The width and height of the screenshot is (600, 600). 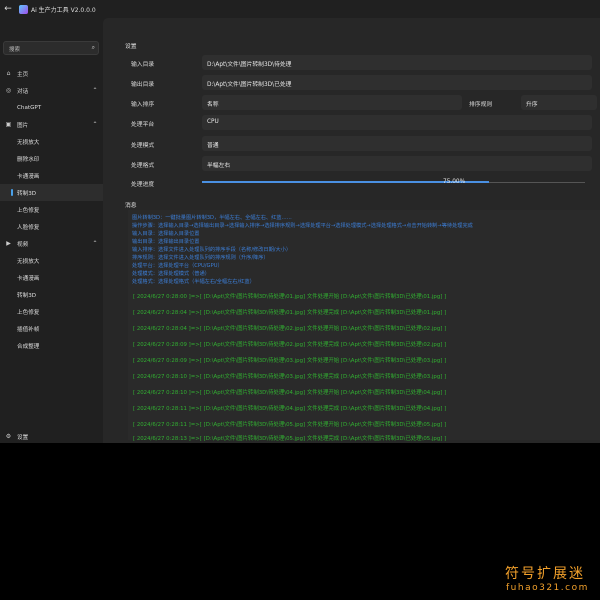 What do you see at coordinates (28, 329) in the screenshot?
I see `sidebar-item-label: 插值补帧` at bounding box center [28, 329].